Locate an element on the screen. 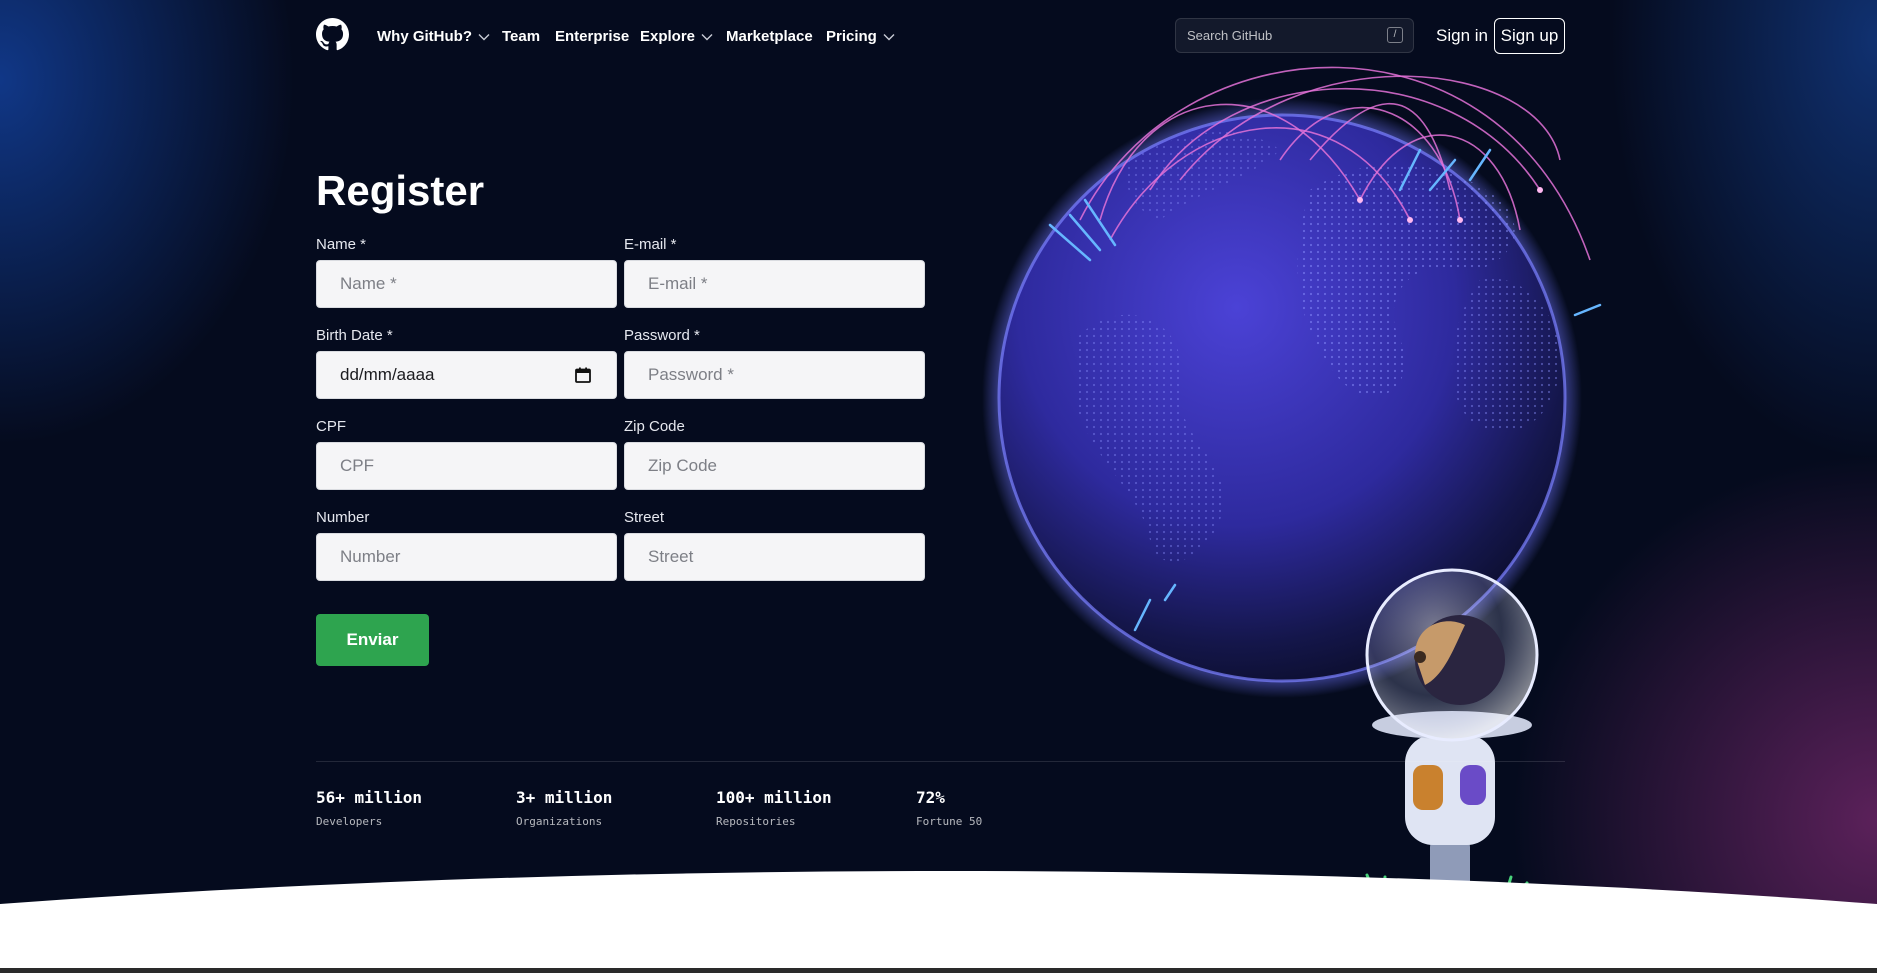 The image size is (1877, 973). birth-date-value: dd/mm/aaaa is located at coordinates (387, 374).